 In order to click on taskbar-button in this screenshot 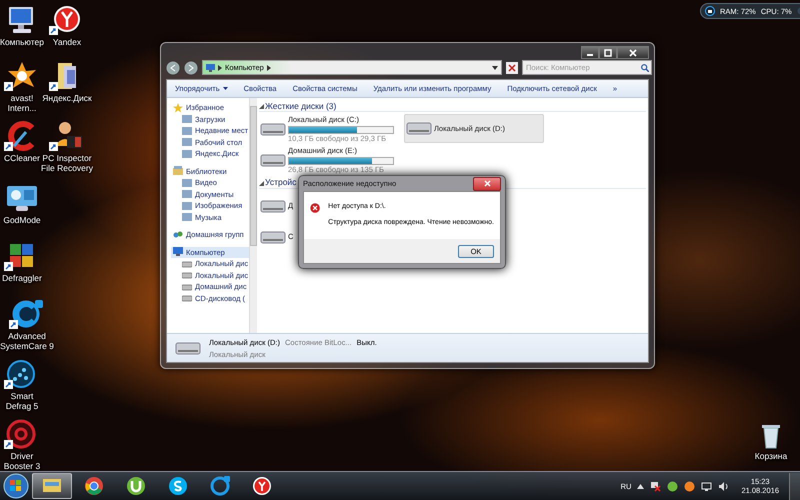, I will do `click(52, 486)`.